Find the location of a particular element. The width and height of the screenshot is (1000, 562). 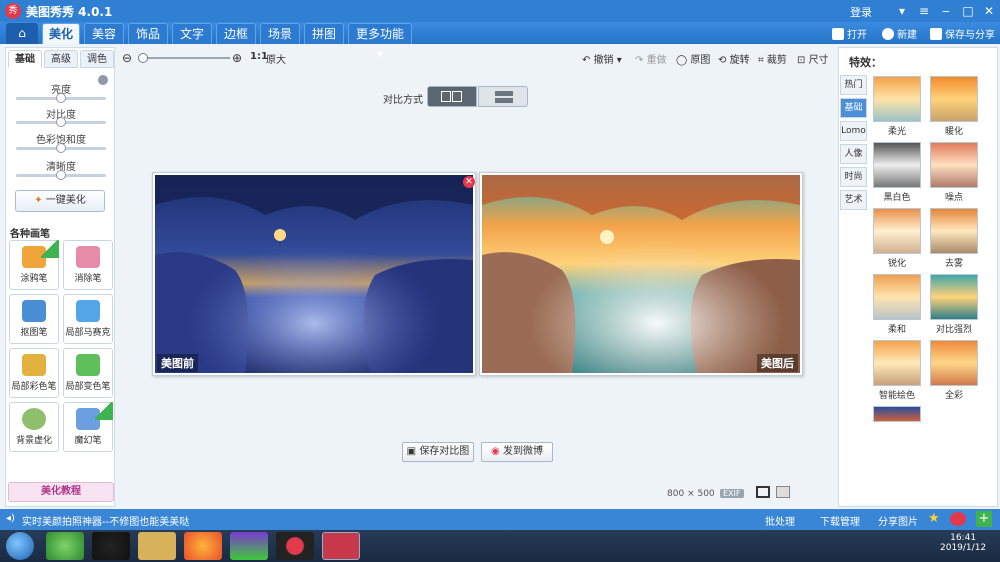

minimize-button: ‒ is located at coordinates (946, 11).